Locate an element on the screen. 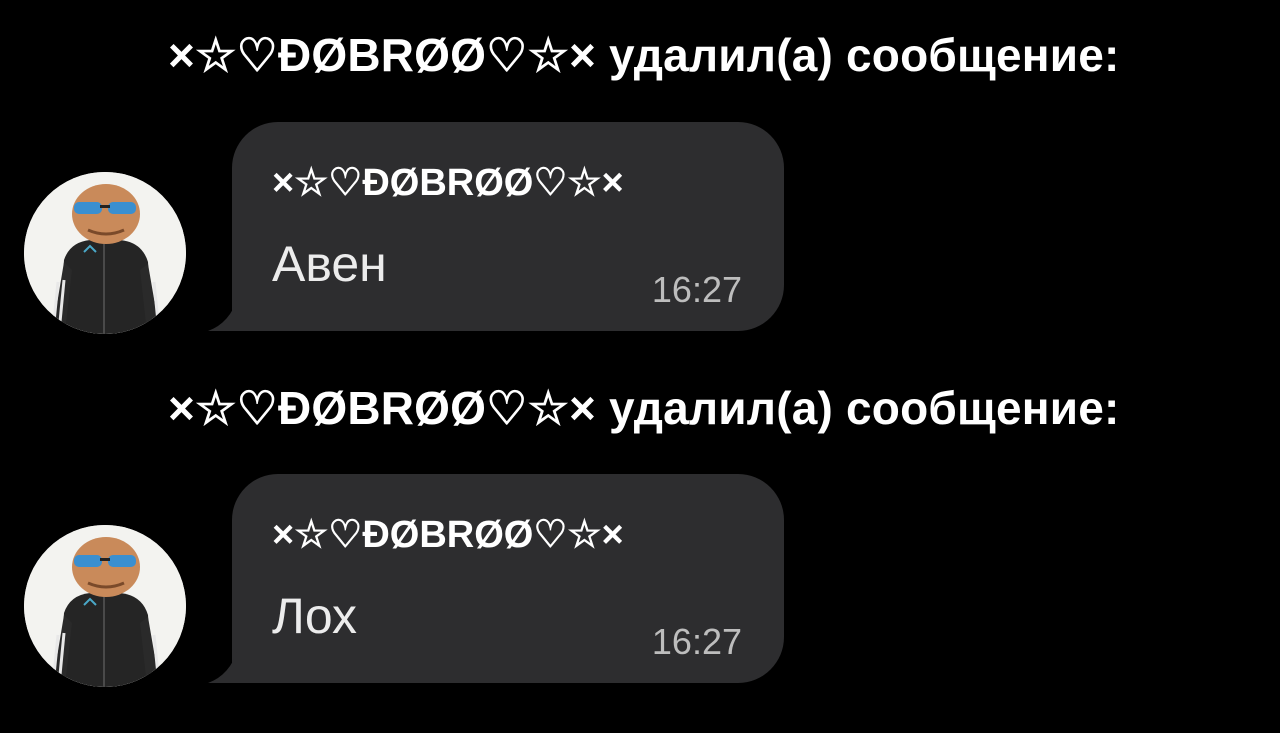 The image size is (1280, 733). message-text: Авен is located at coordinates (329, 264).